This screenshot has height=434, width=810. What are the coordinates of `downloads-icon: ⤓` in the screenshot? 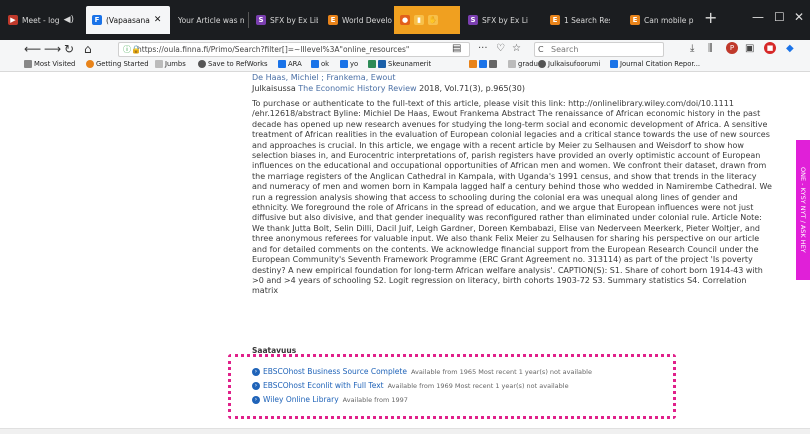 It's located at (692, 49).